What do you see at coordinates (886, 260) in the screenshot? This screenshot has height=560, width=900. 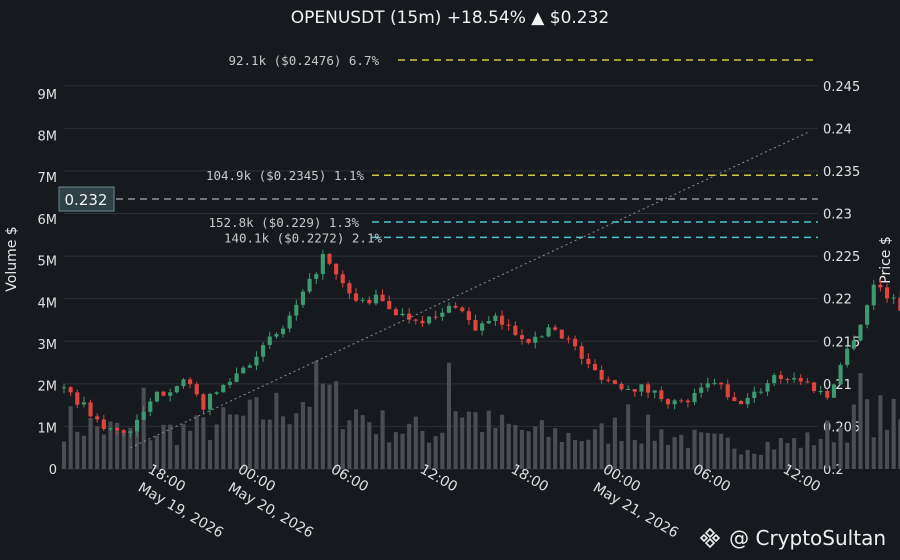 I see `y-axis-label-price: Price $` at bounding box center [886, 260].